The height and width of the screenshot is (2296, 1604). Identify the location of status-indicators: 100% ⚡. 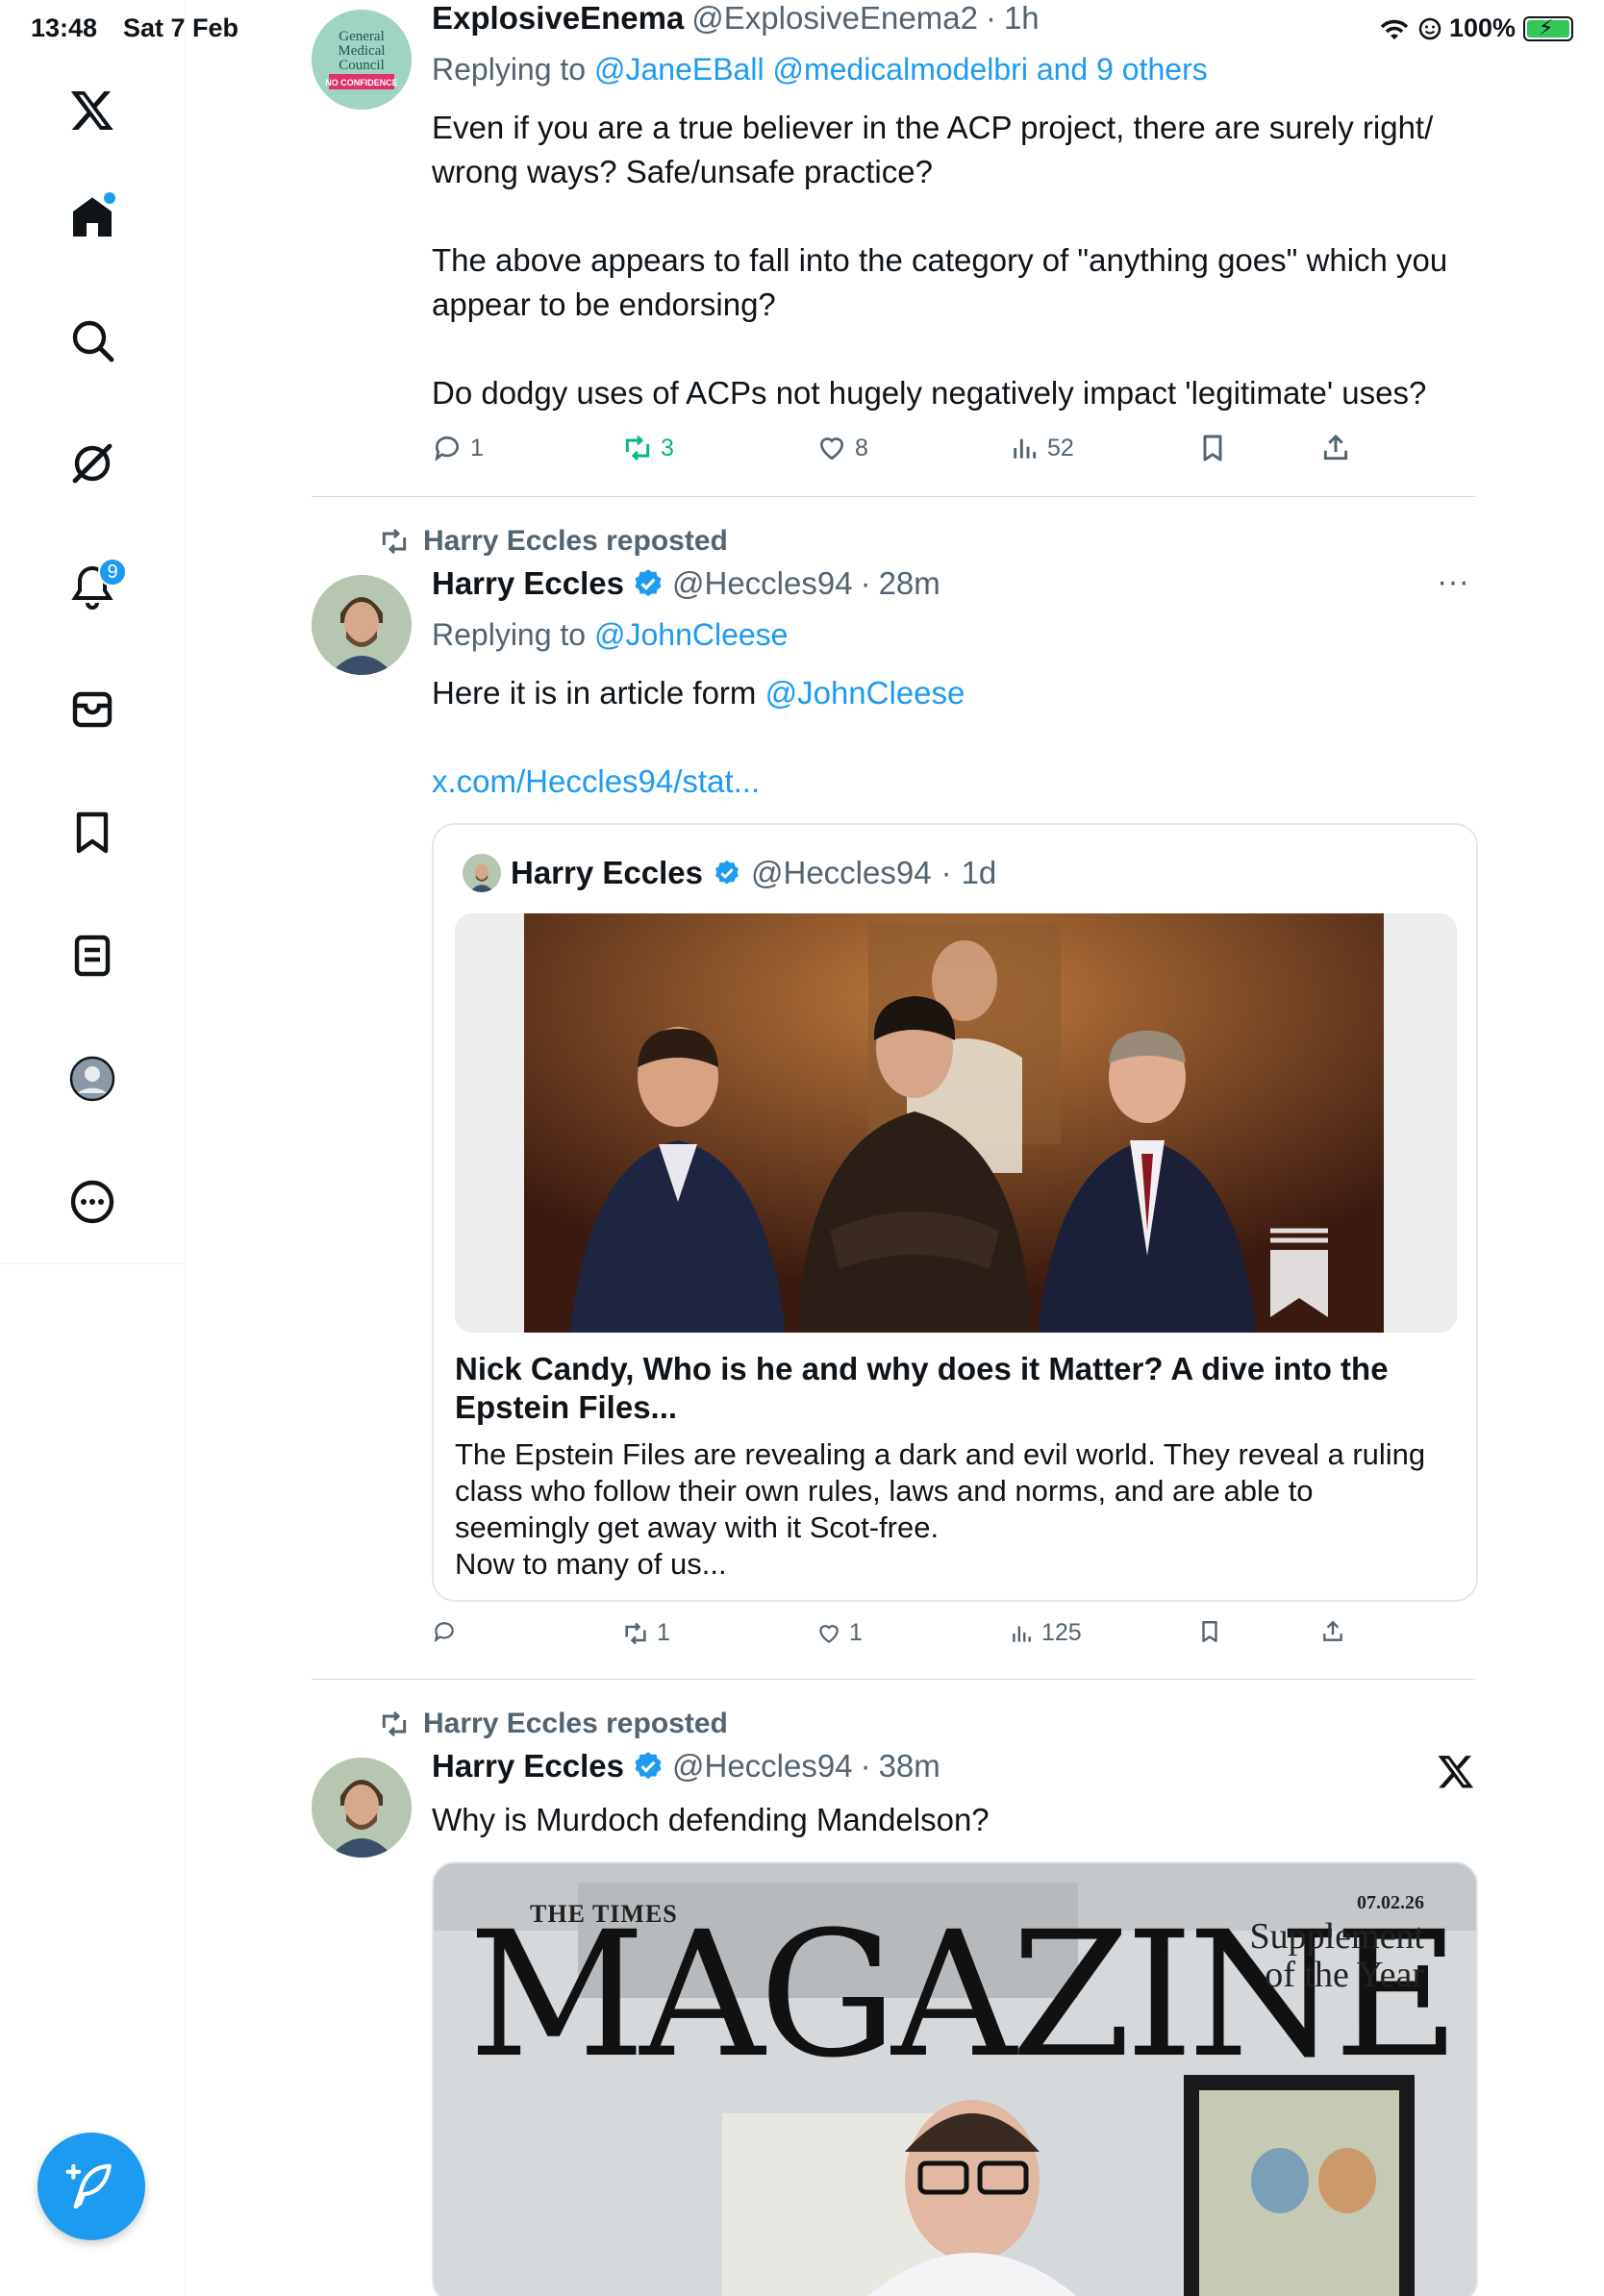
(1475, 28).